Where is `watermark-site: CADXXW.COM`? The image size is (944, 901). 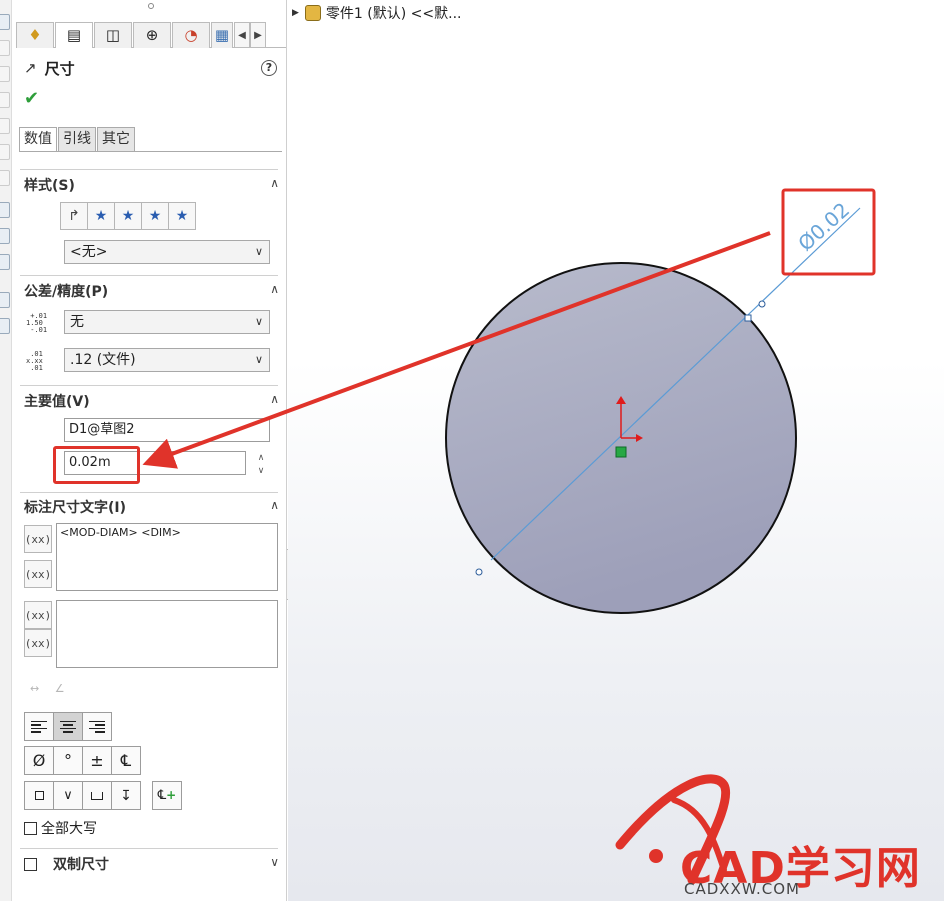 watermark-site: CADXXW.COM is located at coordinates (742, 889).